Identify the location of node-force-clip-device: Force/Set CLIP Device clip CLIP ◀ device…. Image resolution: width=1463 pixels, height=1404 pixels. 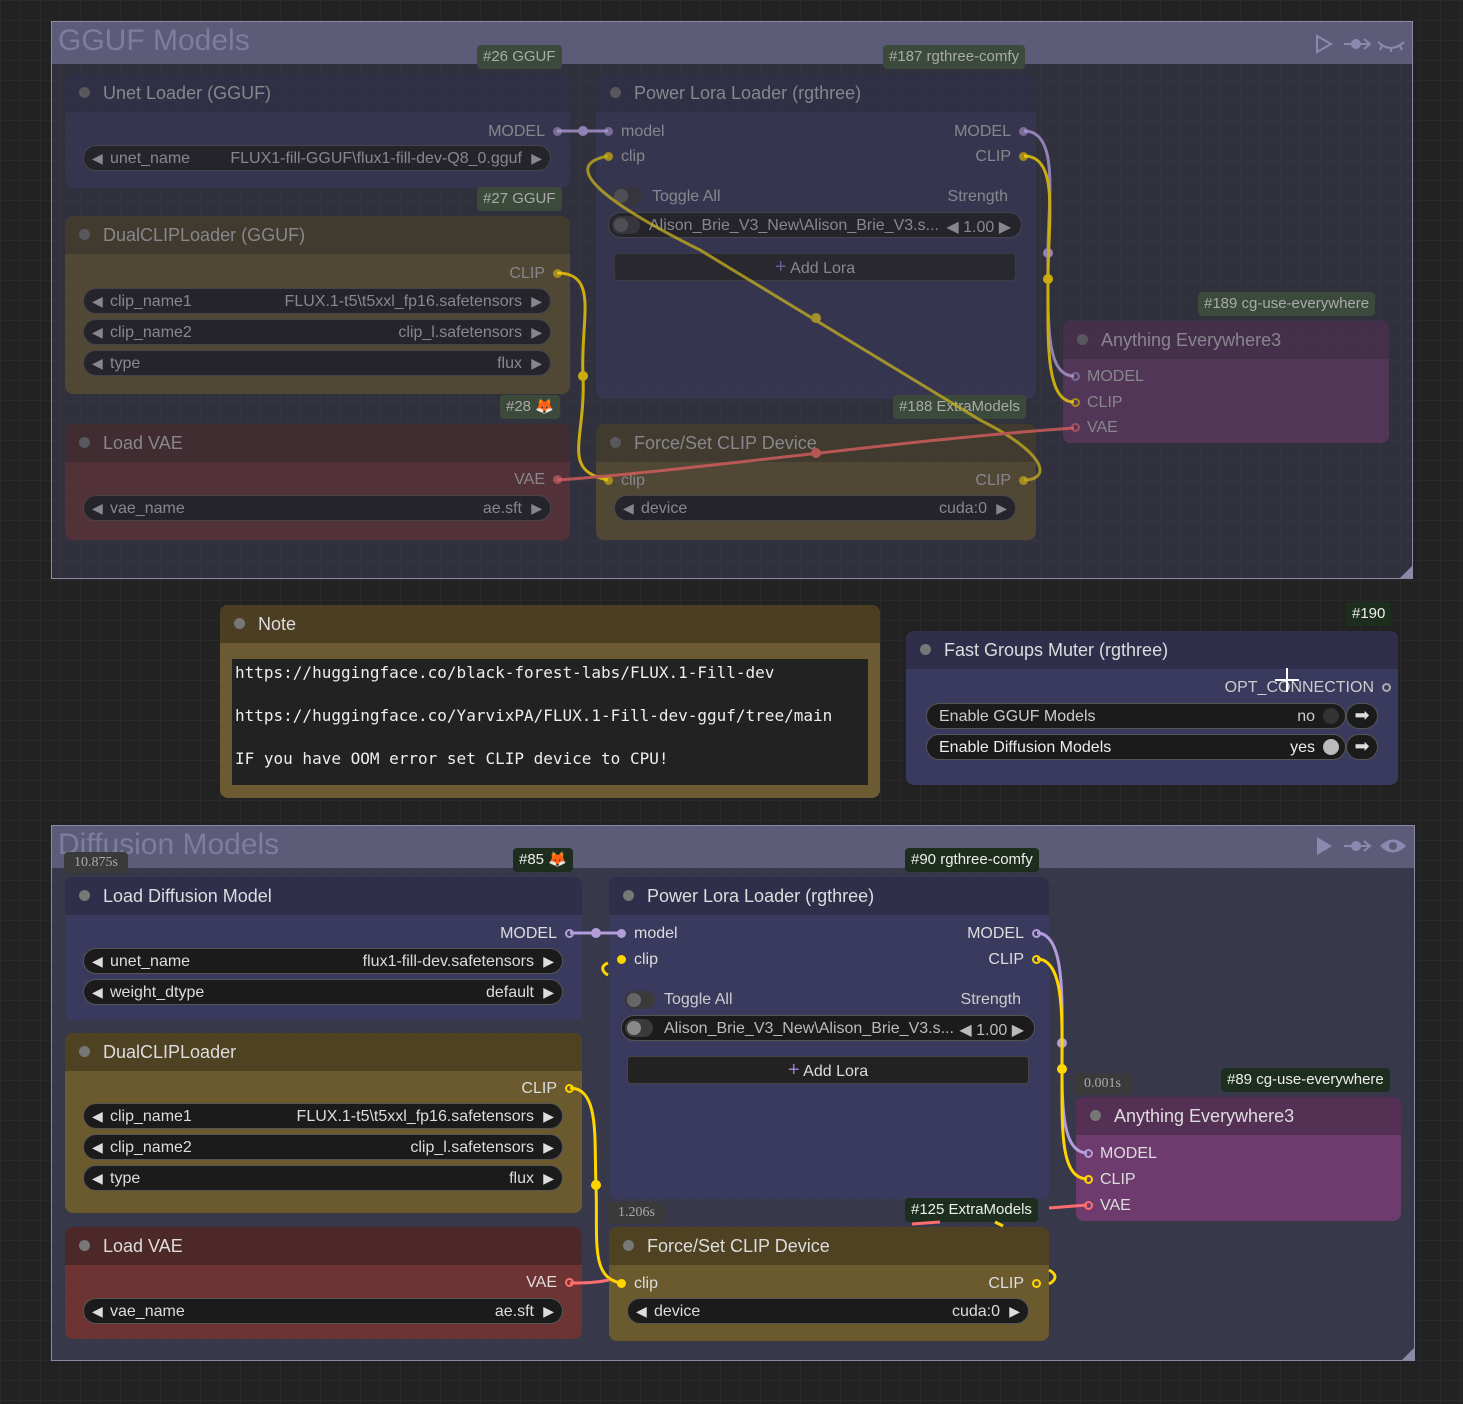
(829, 1284).